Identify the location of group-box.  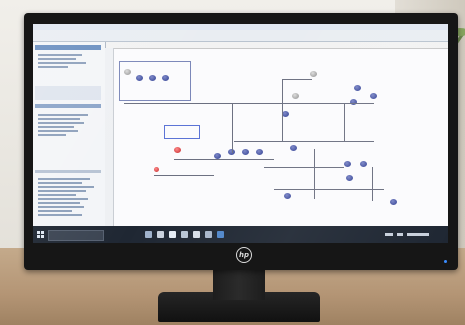
(155, 81).